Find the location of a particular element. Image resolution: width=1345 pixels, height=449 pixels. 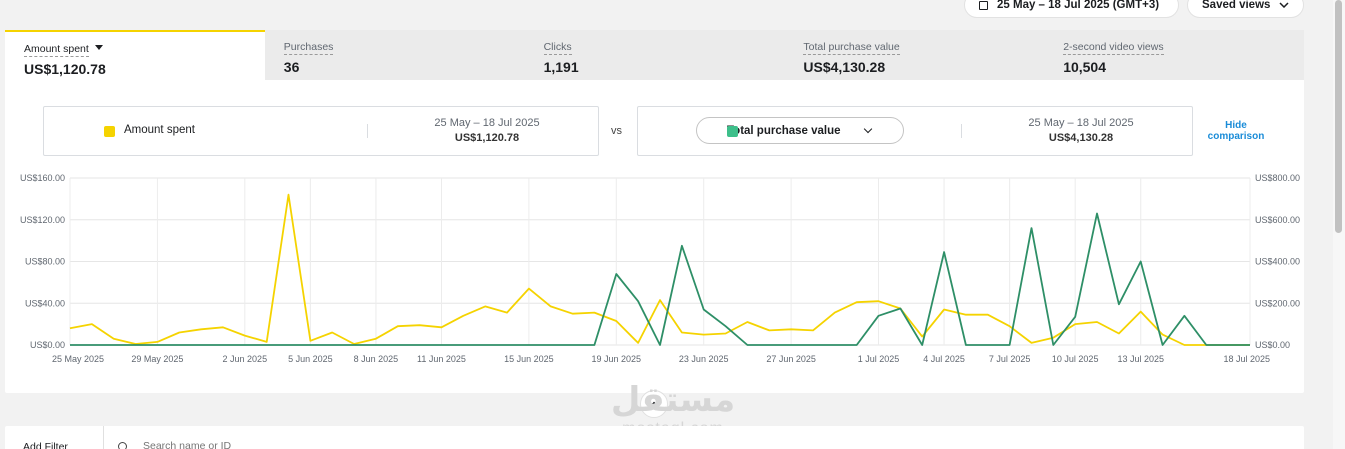

x-tick-label: 4 Jul 2025 is located at coordinates (944, 359).